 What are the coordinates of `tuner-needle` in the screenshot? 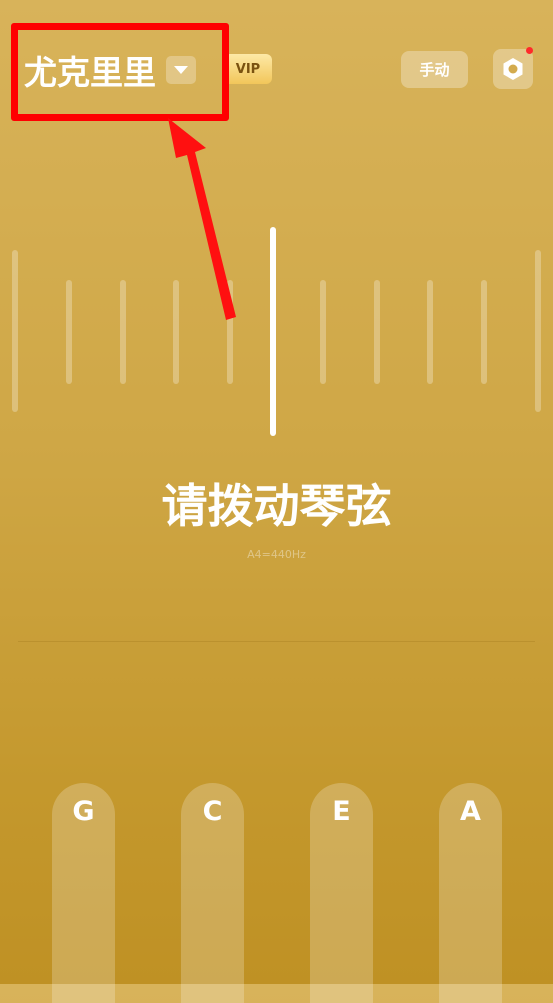 It's located at (273, 331).